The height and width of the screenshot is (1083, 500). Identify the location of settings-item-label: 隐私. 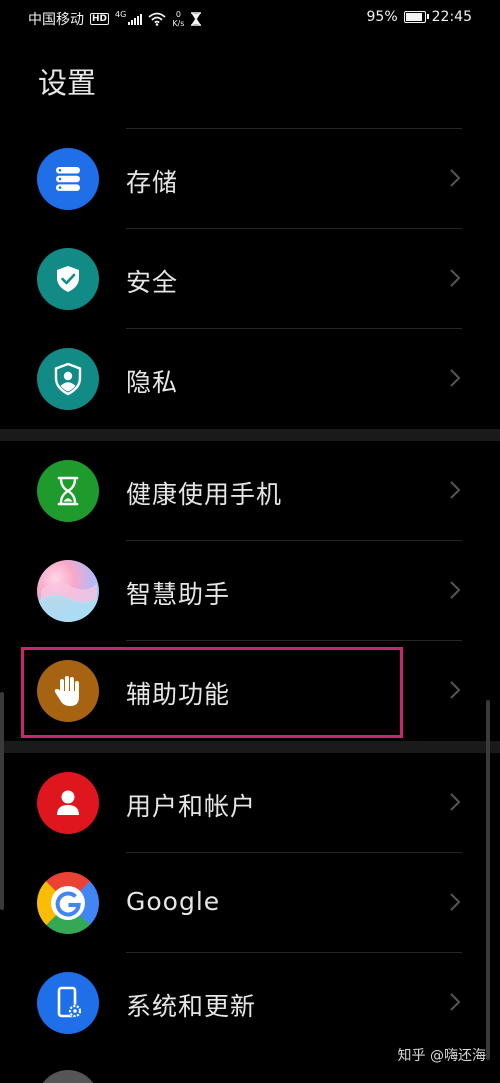
(152, 382).